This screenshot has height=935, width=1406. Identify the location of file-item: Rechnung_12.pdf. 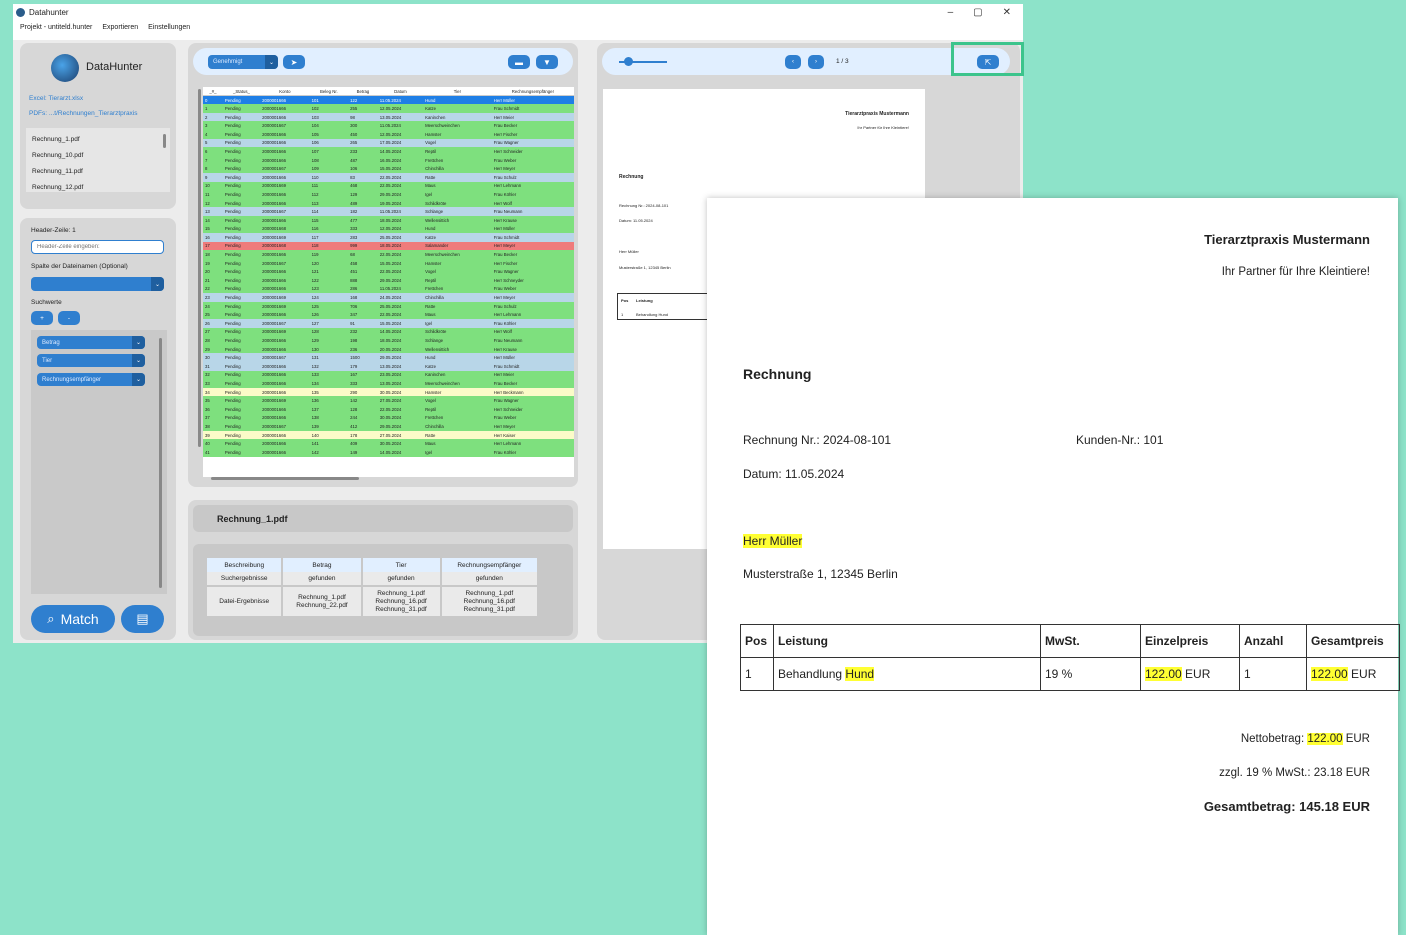
(57, 187).